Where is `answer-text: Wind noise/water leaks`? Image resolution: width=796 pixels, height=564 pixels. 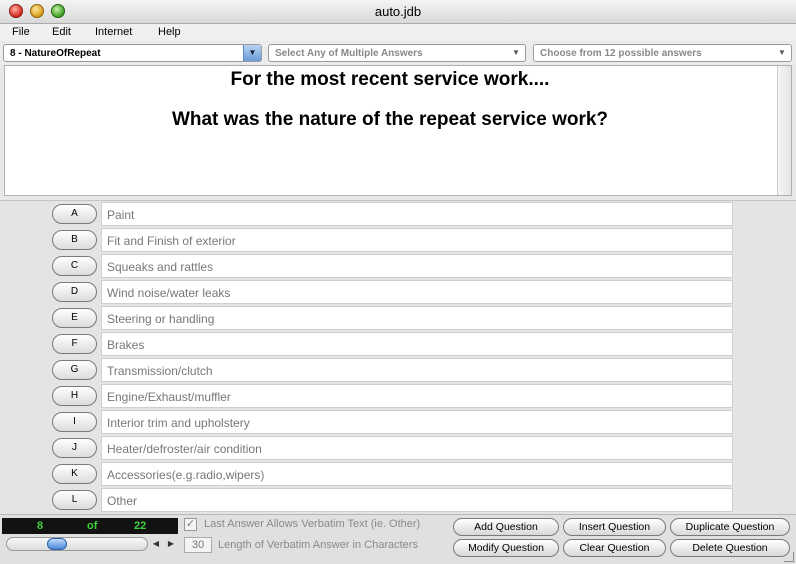 answer-text: Wind noise/water leaks is located at coordinates (169, 293).